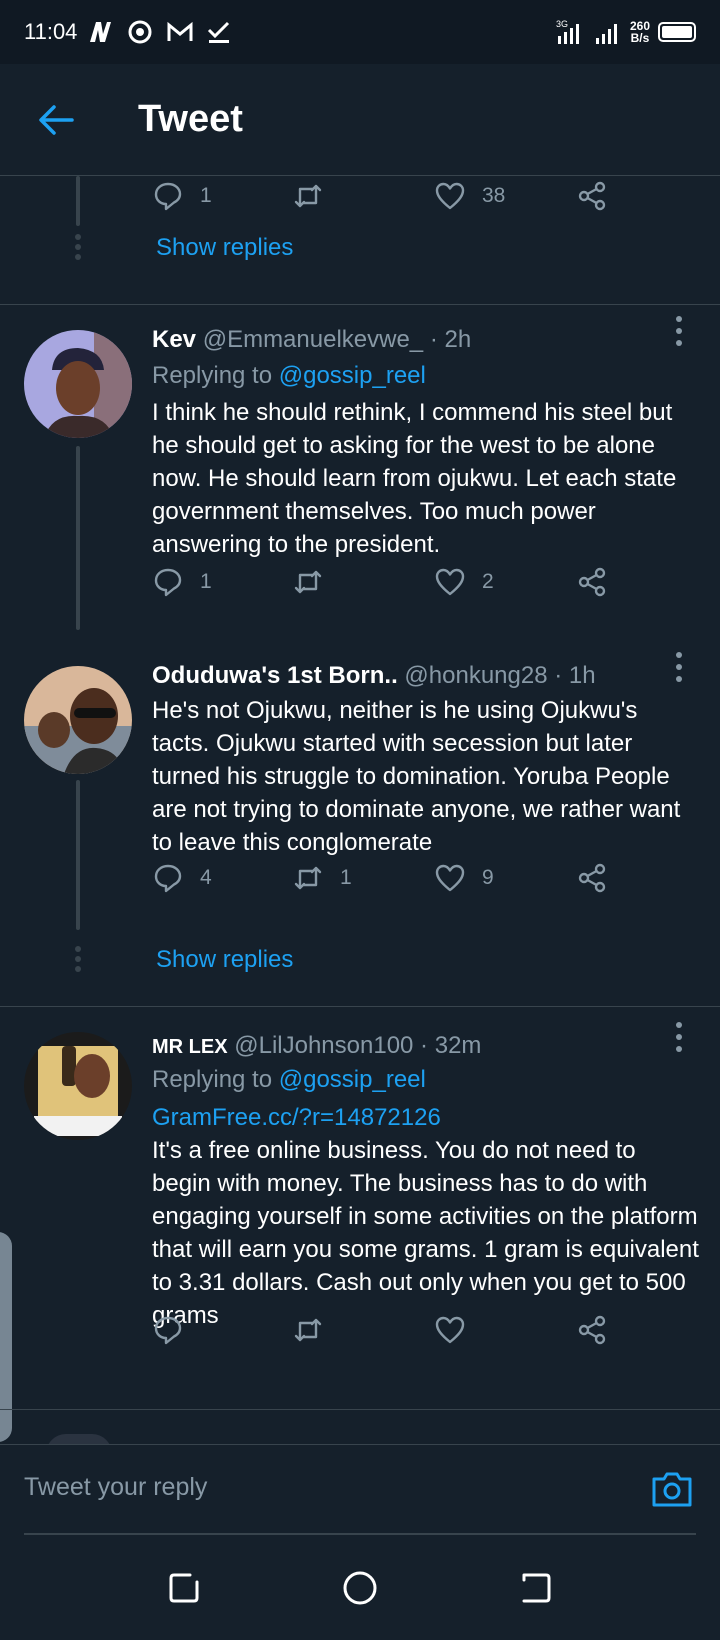 This screenshot has width=720, height=1640. I want to click on top-app-bar: Tweet, so click(360, 120).